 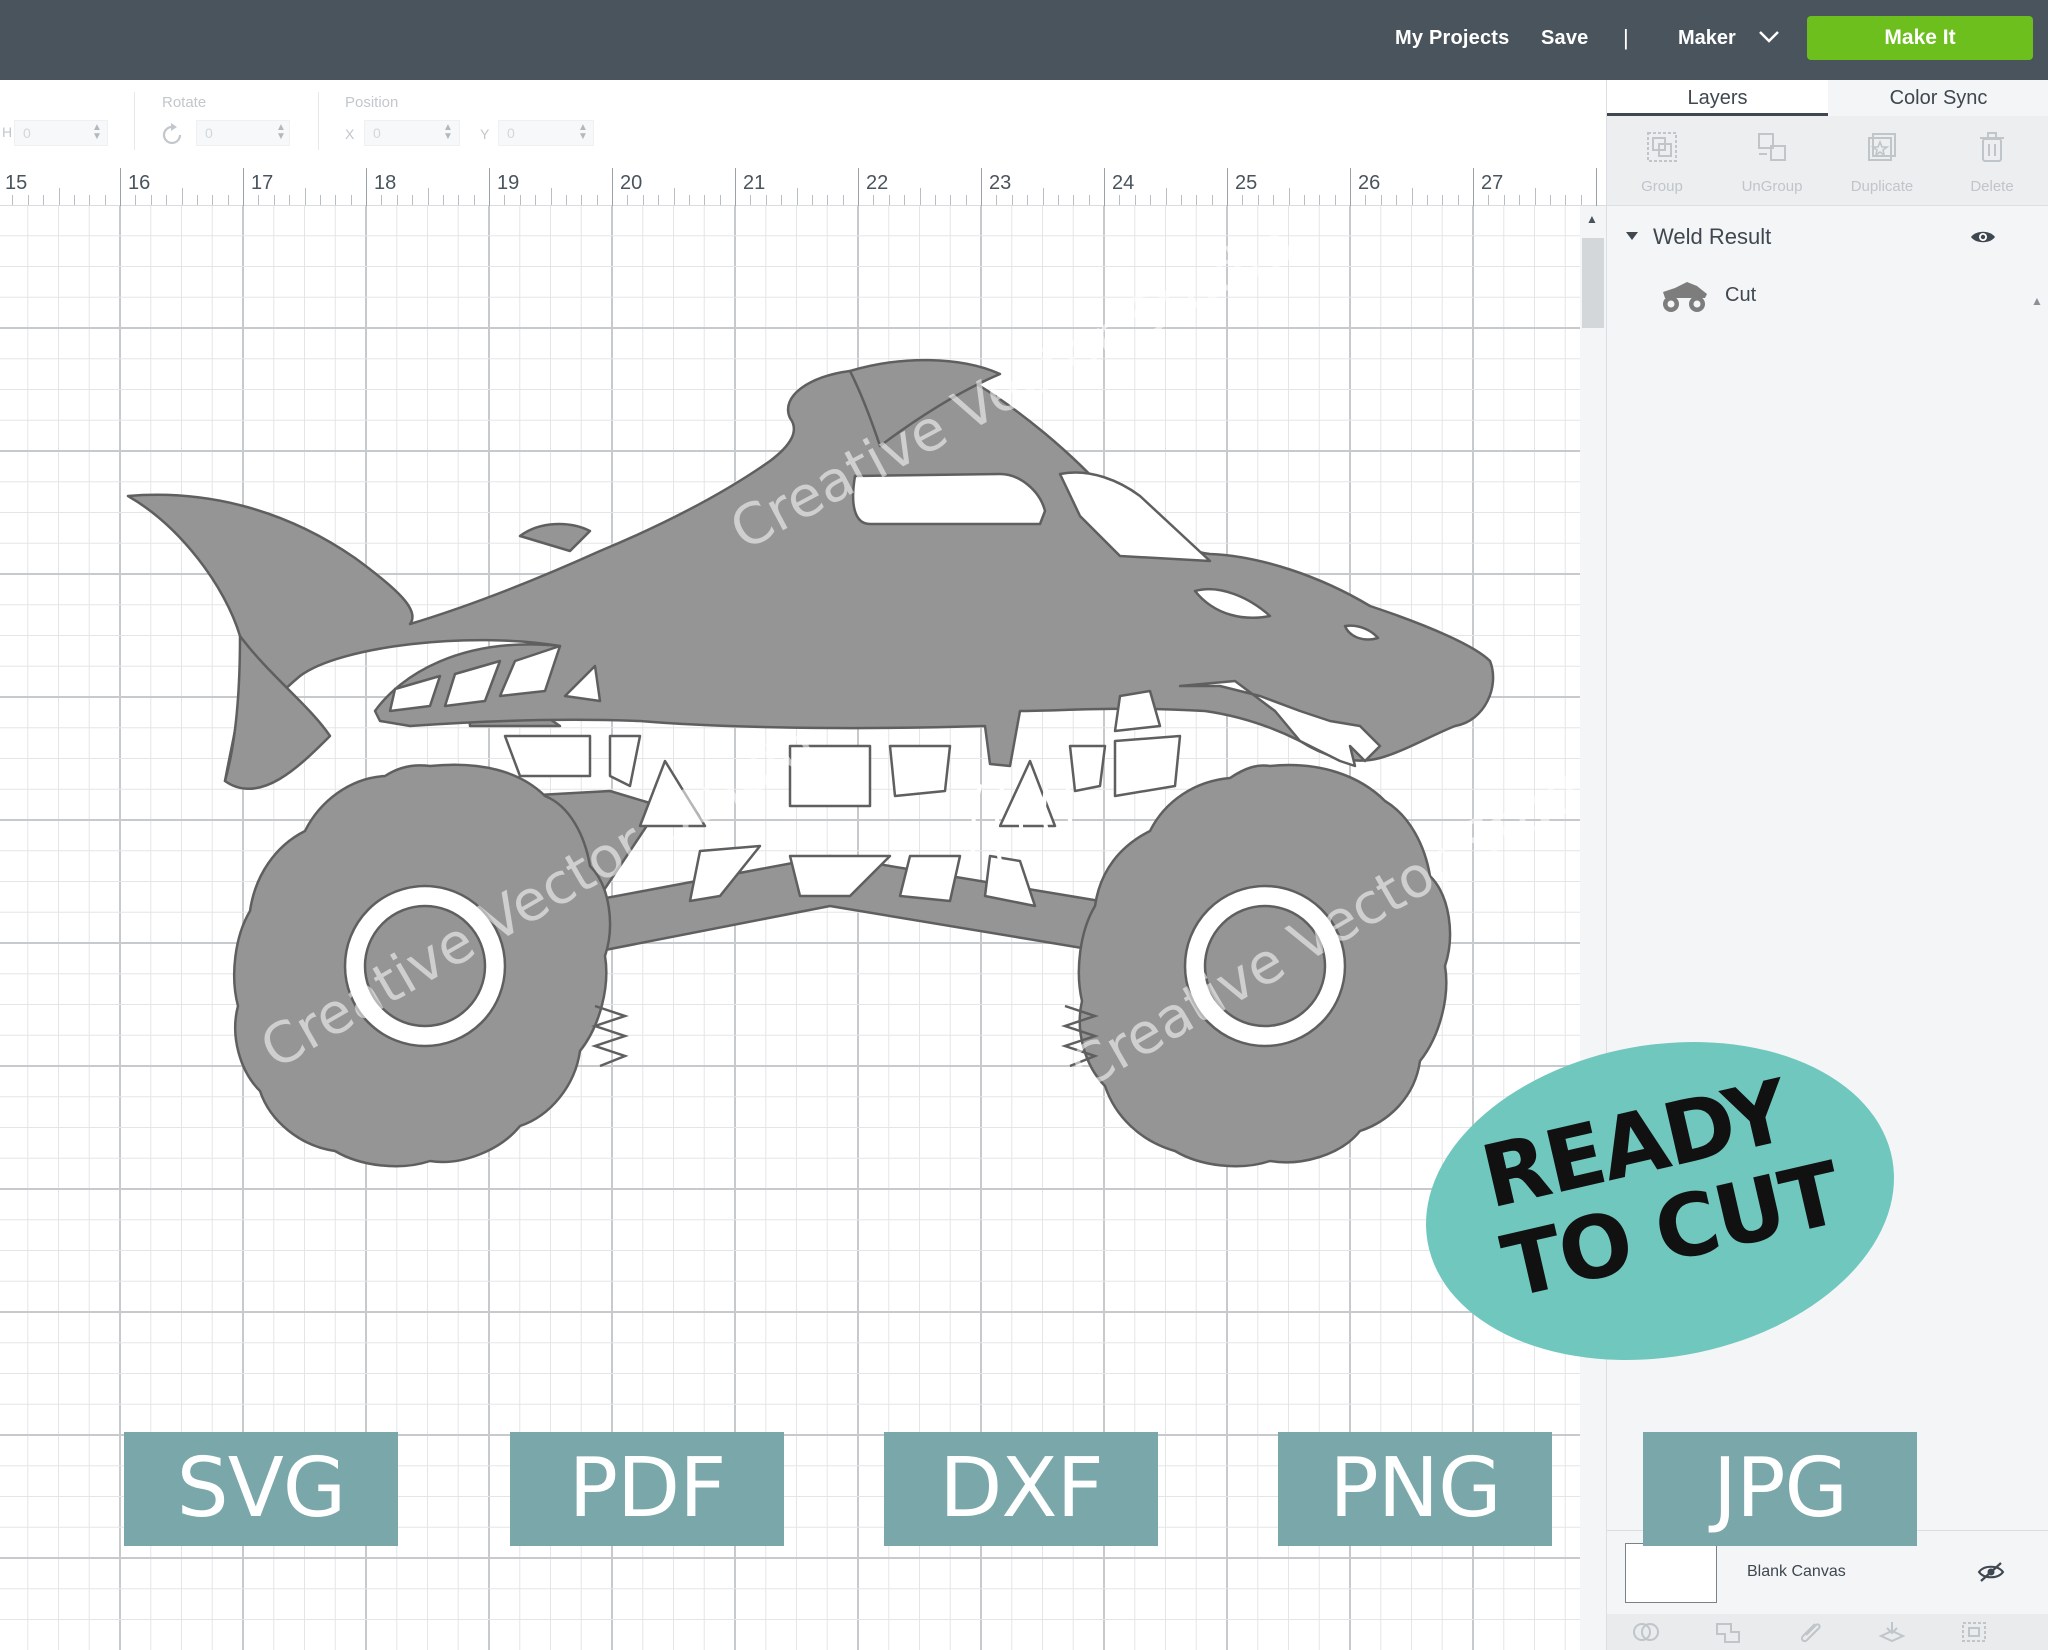 What do you see at coordinates (1246, 183) in the screenshot?
I see `ruler-number: 25` at bounding box center [1246, 183].